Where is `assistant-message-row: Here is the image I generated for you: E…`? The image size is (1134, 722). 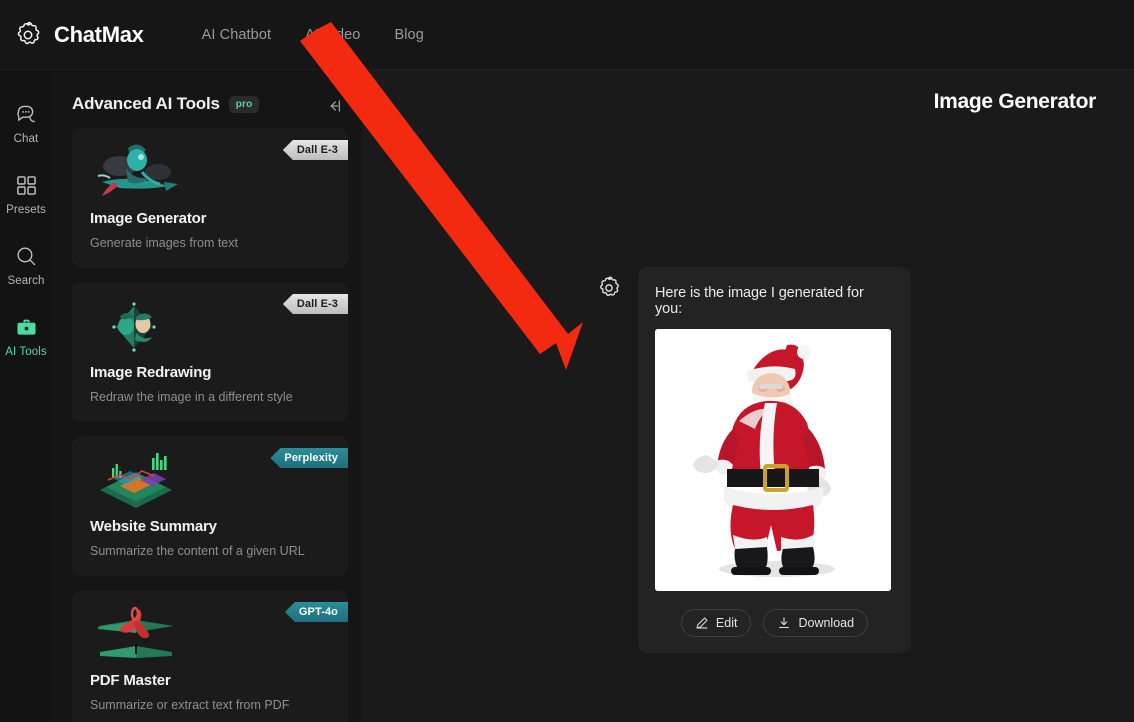 assistant-message-row: Here is the image I generated for you: E… is located at coordinates (753, 460).